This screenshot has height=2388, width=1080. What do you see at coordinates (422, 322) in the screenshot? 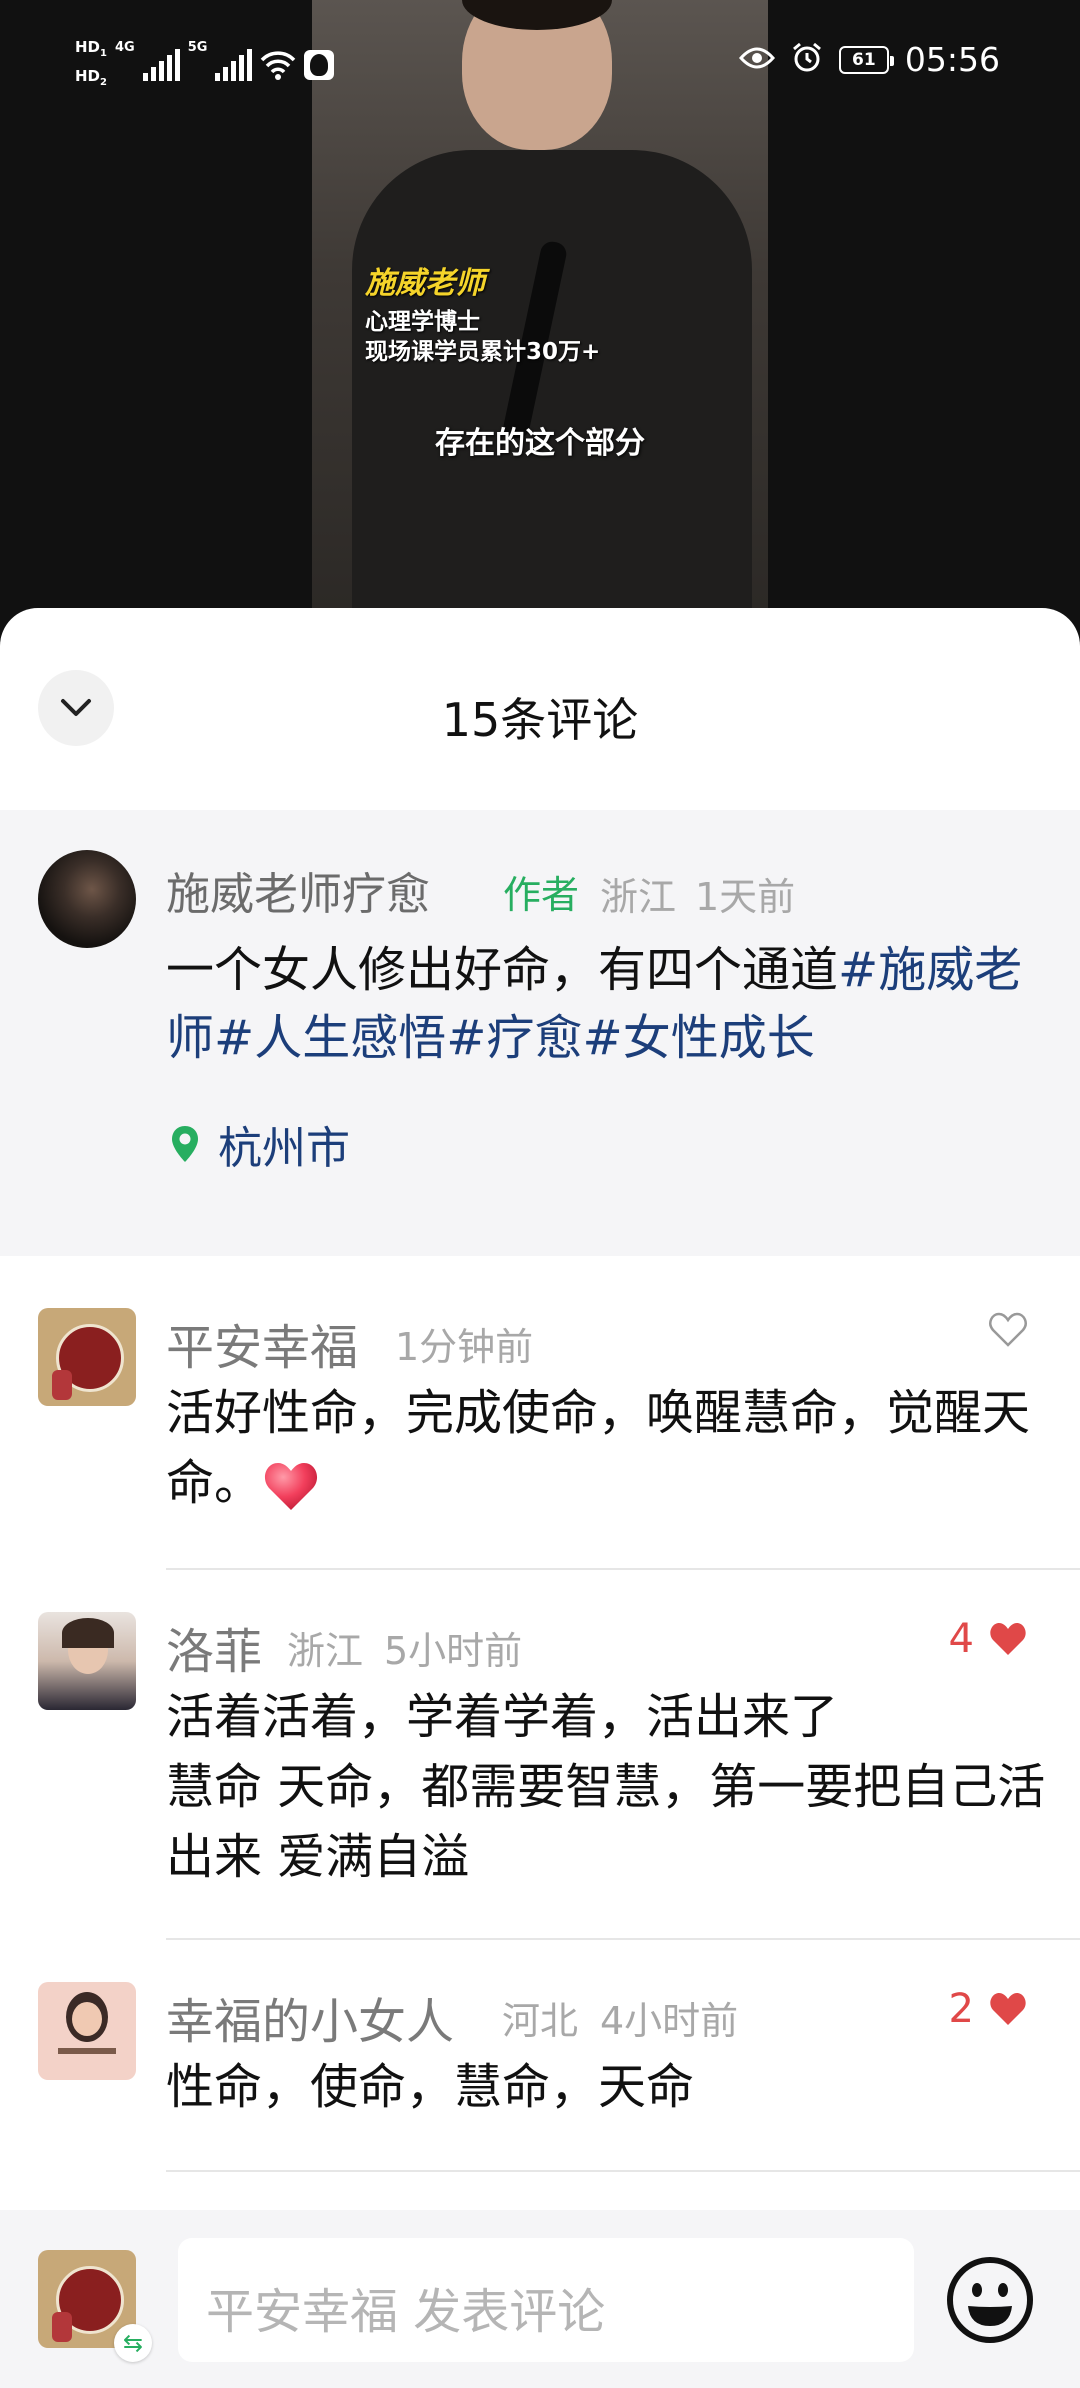
I see `video-caption-line1: 心理学博士` at bounding box center [422, 322].